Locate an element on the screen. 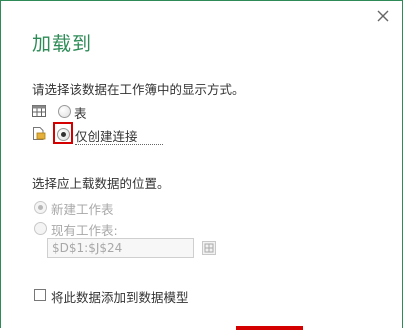 This screenshot has width=403, height=330. table-icon is located at coordinates (39, 111).